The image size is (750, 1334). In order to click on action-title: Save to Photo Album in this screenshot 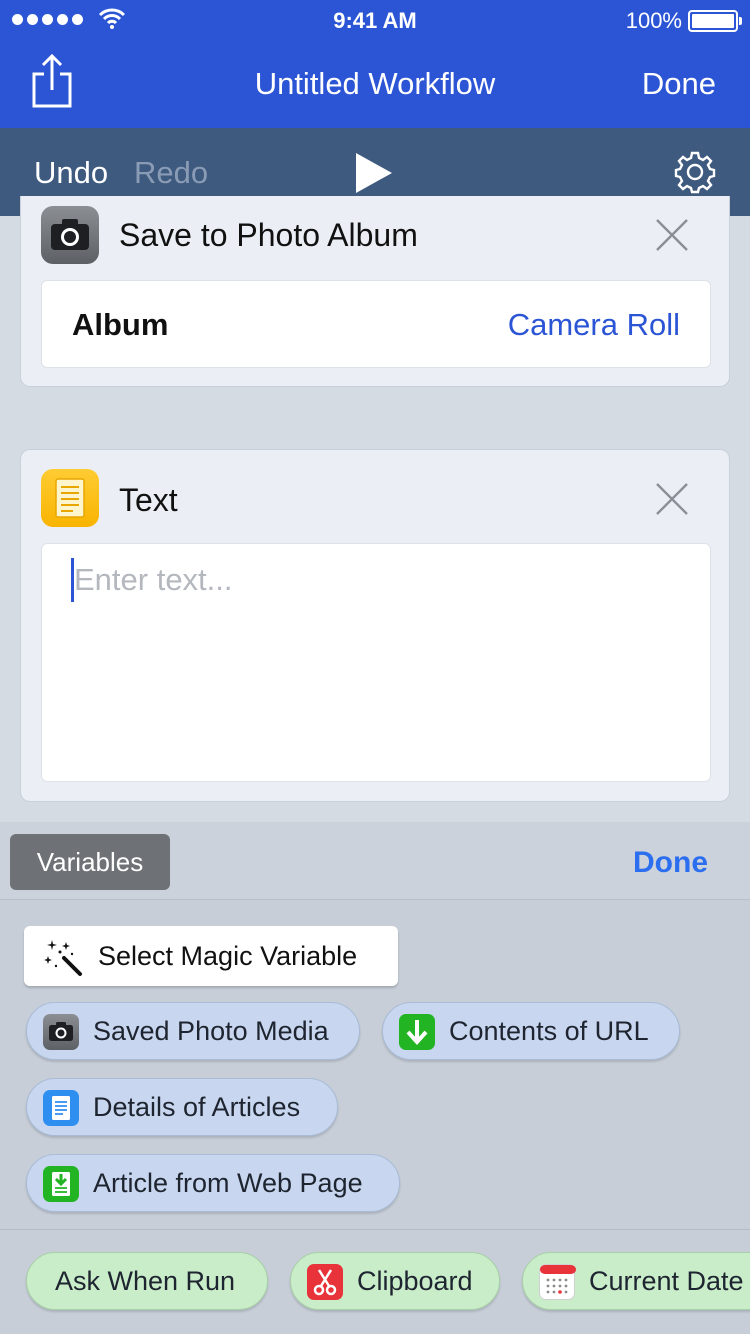, I will do `click(268, 235)`.